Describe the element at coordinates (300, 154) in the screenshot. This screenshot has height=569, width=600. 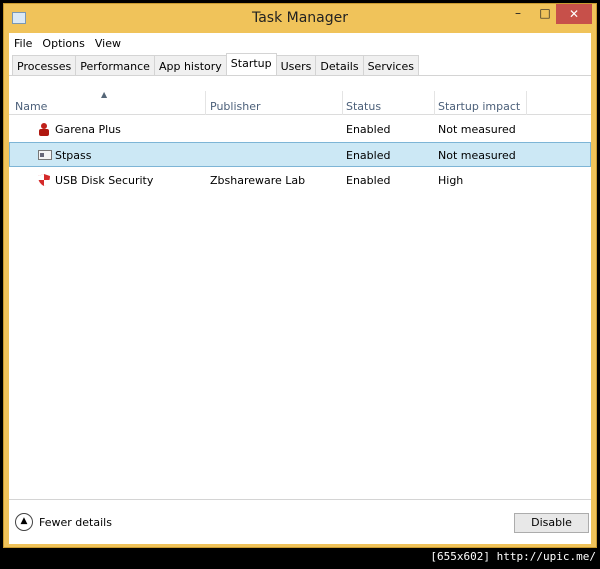
I see `table-row-selected: Stpass Enabled Not measured` at that location.